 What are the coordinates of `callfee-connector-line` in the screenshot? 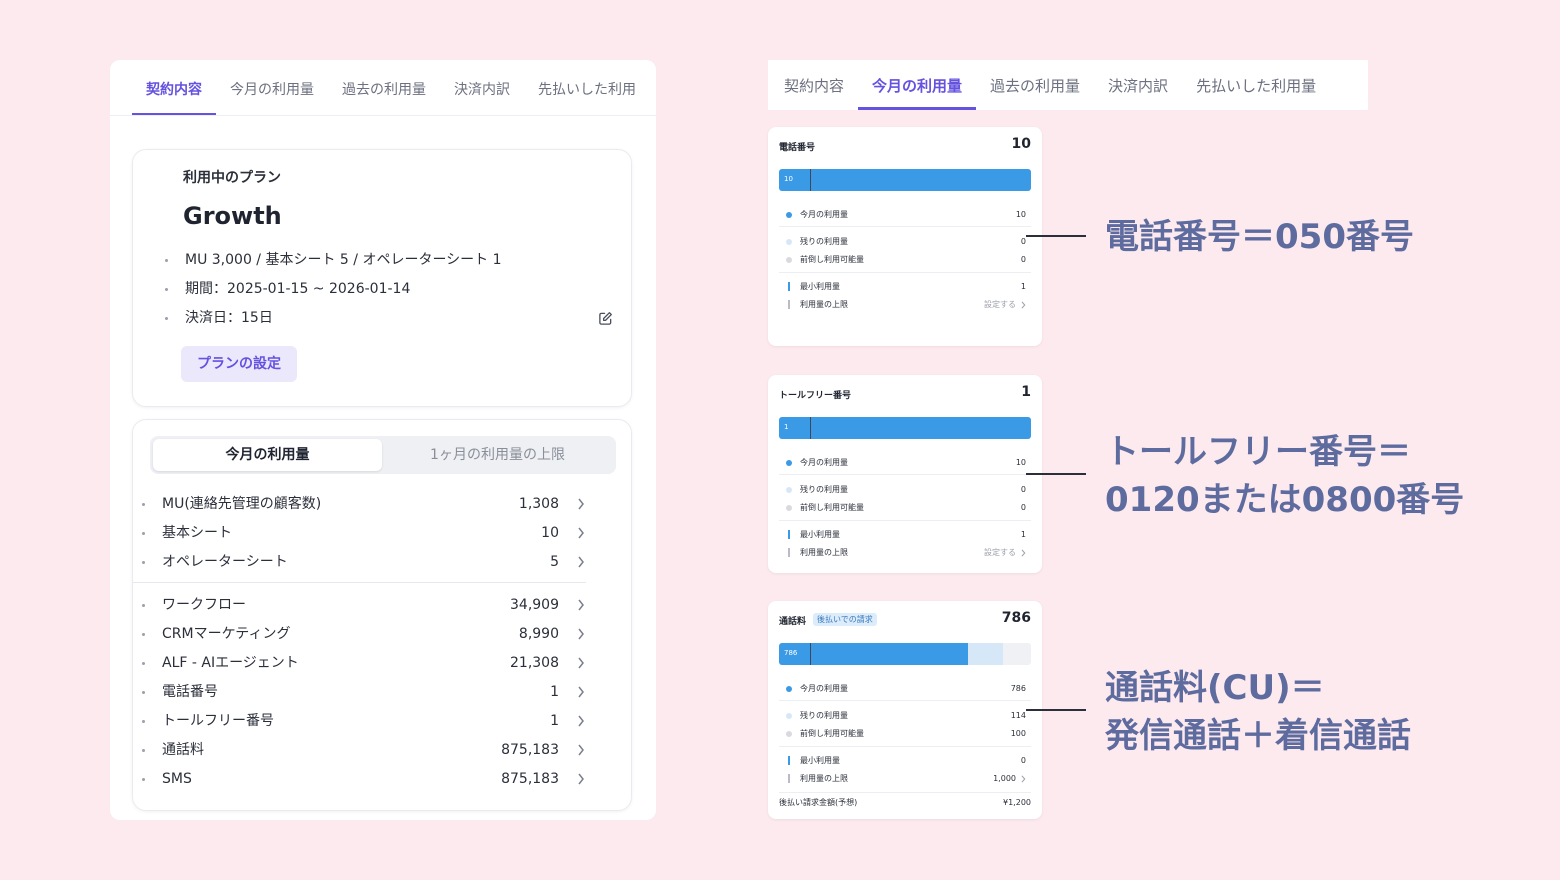 It's located at (1056, 710).